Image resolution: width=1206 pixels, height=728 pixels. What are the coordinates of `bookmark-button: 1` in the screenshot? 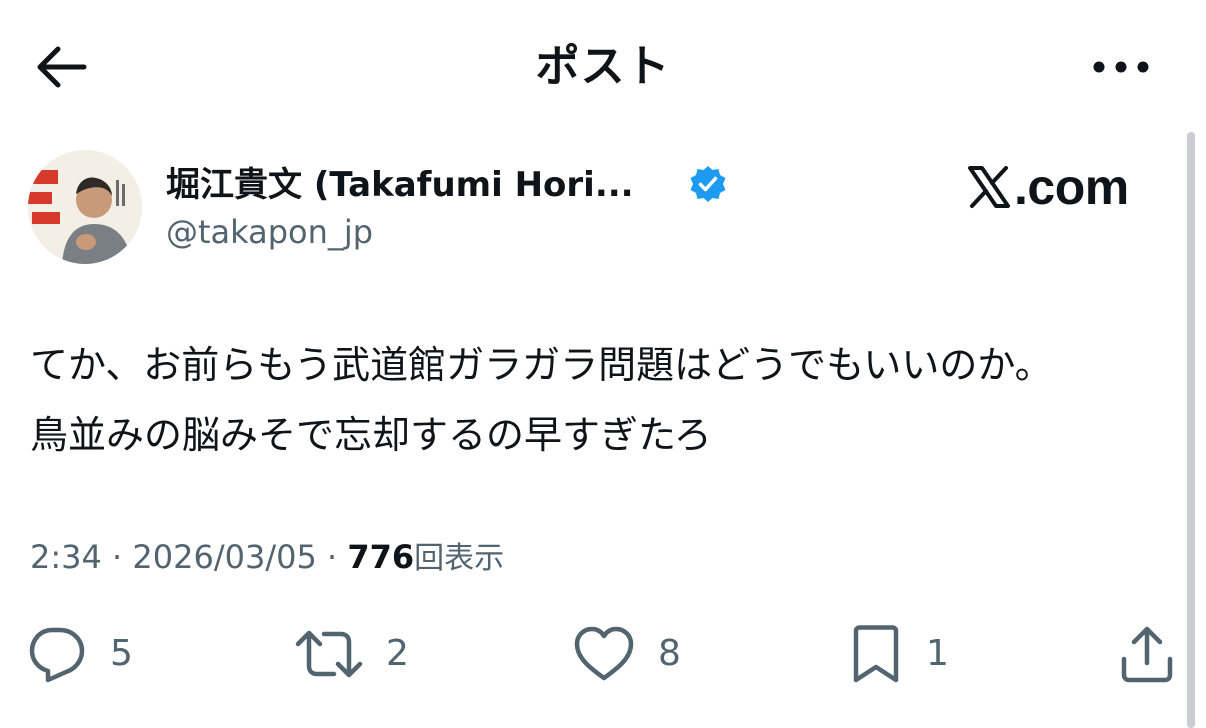 It's located at (898, 654).